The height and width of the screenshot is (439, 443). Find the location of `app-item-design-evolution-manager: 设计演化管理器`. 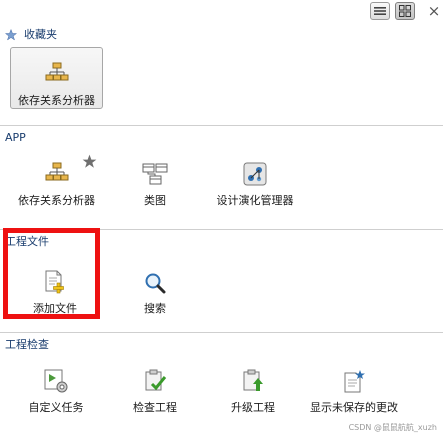

app-item-design-evolution-manager: 设计演化管理器 is located at coordinates (255, 182).